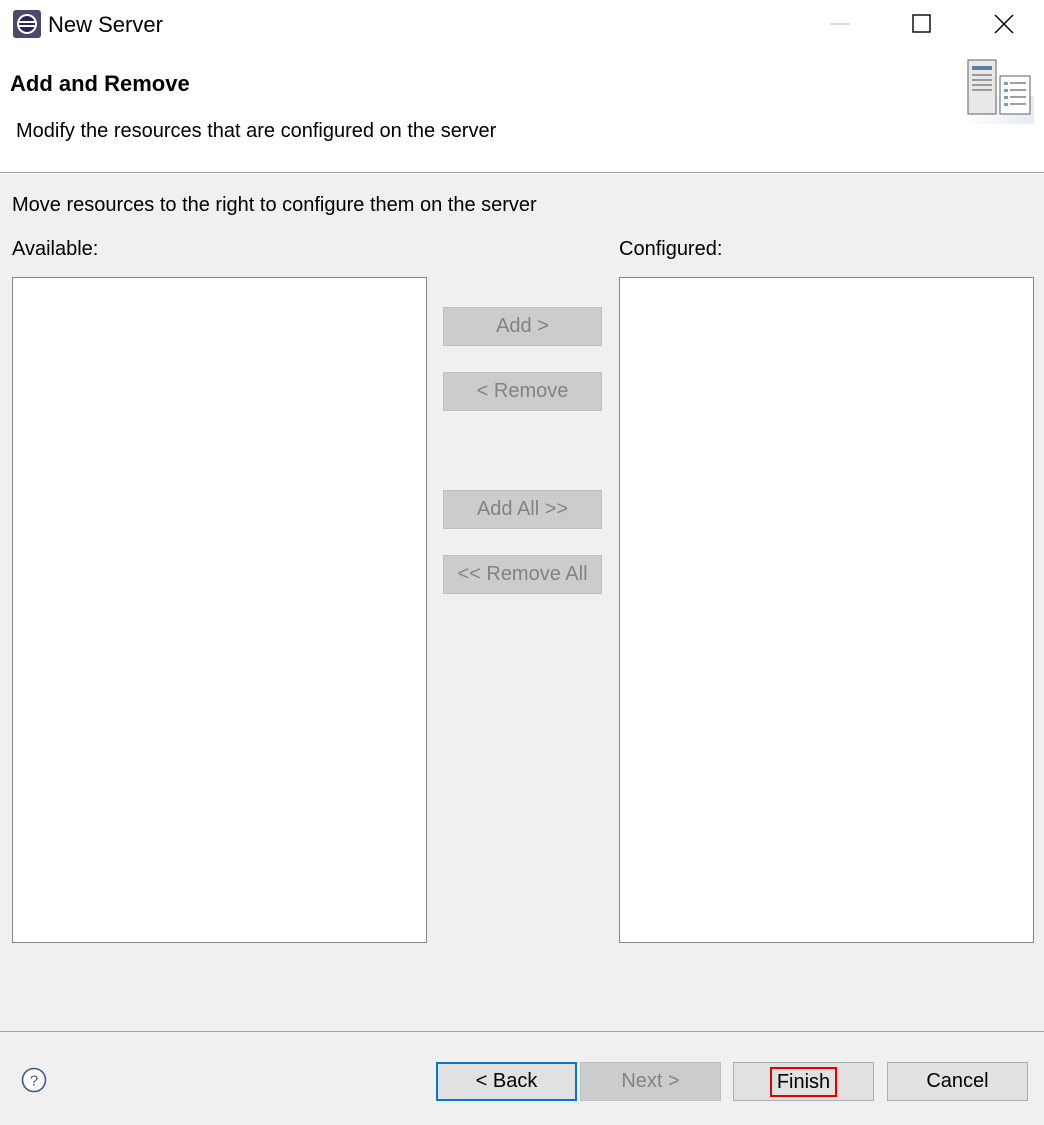 The height and width of the screenshot is (1125, 1044). Describe the element at coordinates (522, 509) in the screenshot. I see `add-all-button: Add All >>` at that location.